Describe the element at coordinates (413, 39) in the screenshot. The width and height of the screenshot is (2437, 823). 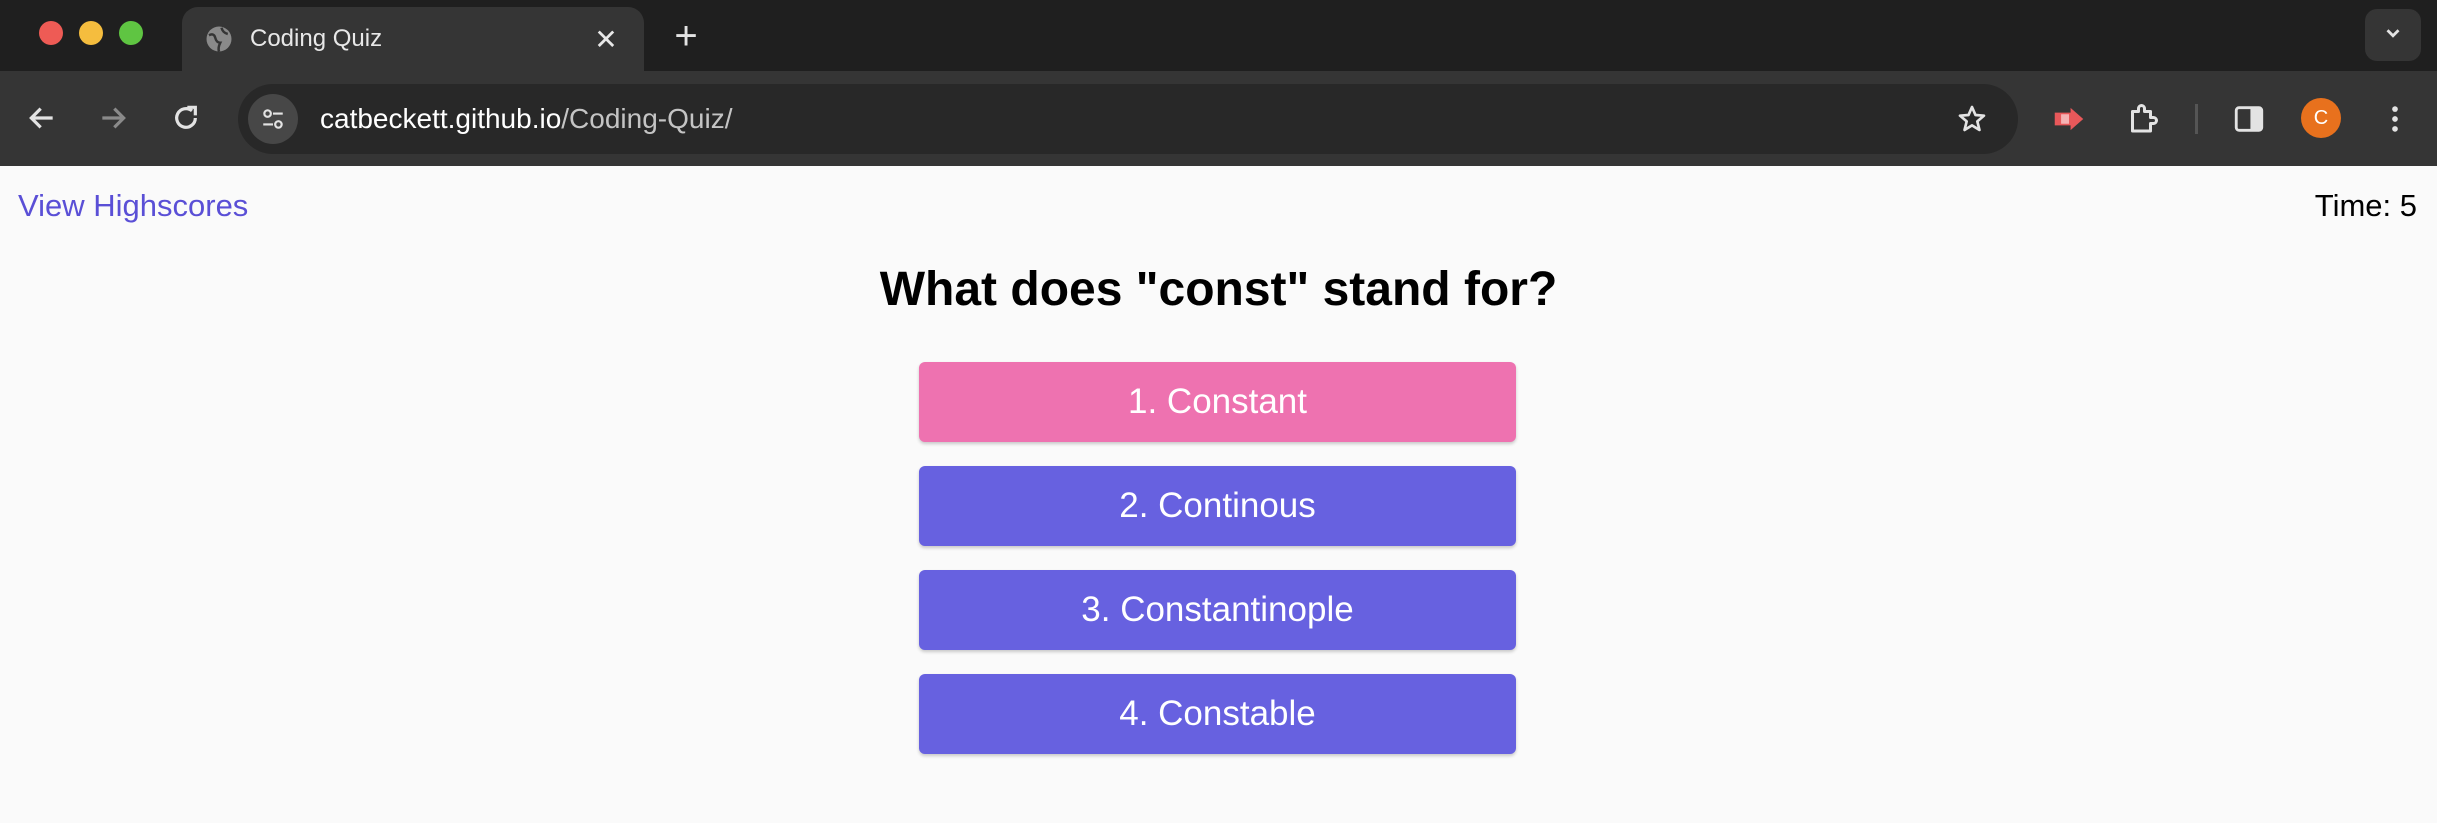
I see `tab-active: Coding Quiz ✕` at that location.